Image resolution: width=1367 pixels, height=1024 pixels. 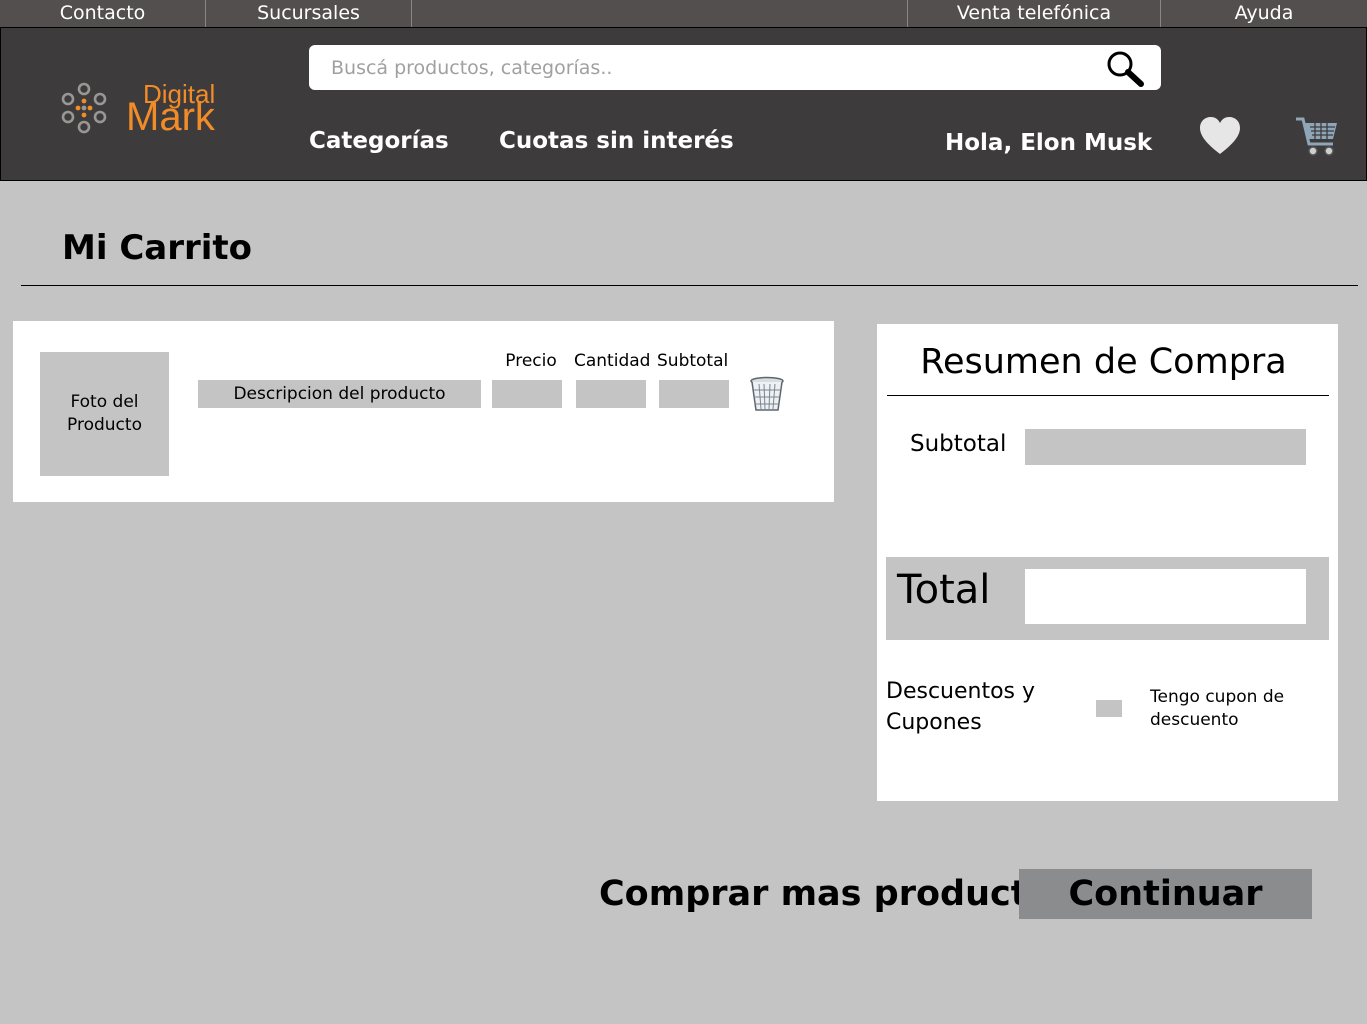 I want to click on page-title: Mi Carrito, so click(x=157, y=248).